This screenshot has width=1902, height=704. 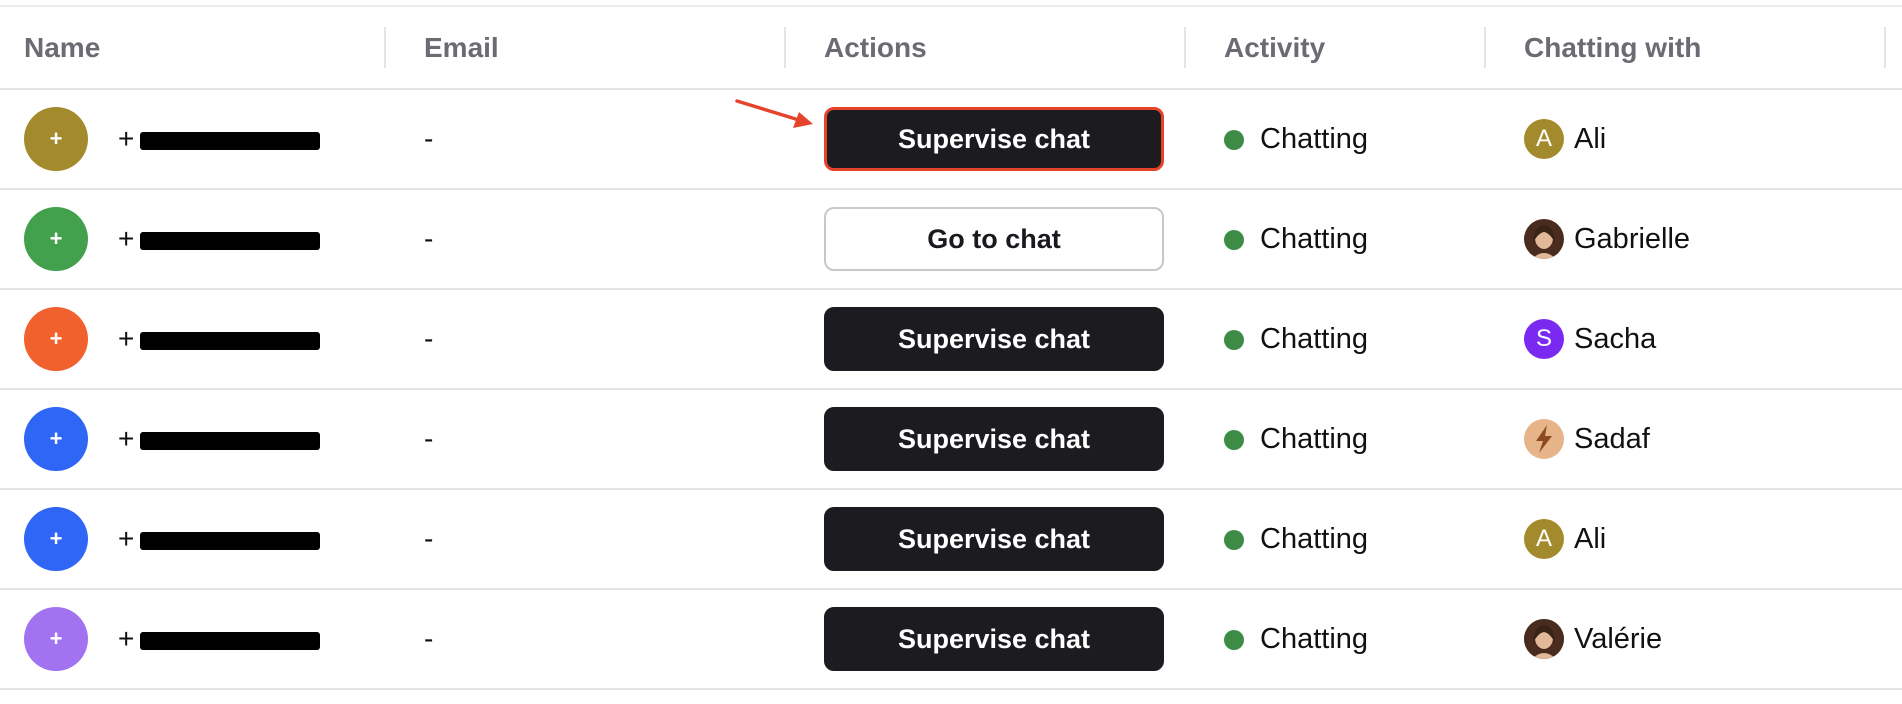 I want to click on agent-avatar: S, so click(x=1544, y=339).